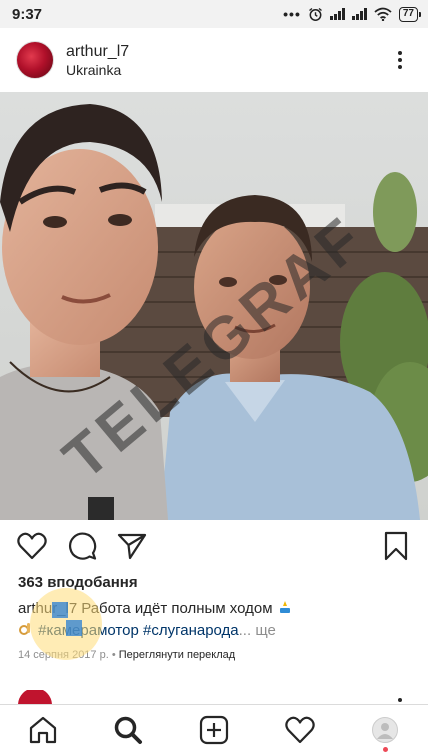 The width and height of the screenshot is (428, 755). I want to click on avatar, so click(35, 60).